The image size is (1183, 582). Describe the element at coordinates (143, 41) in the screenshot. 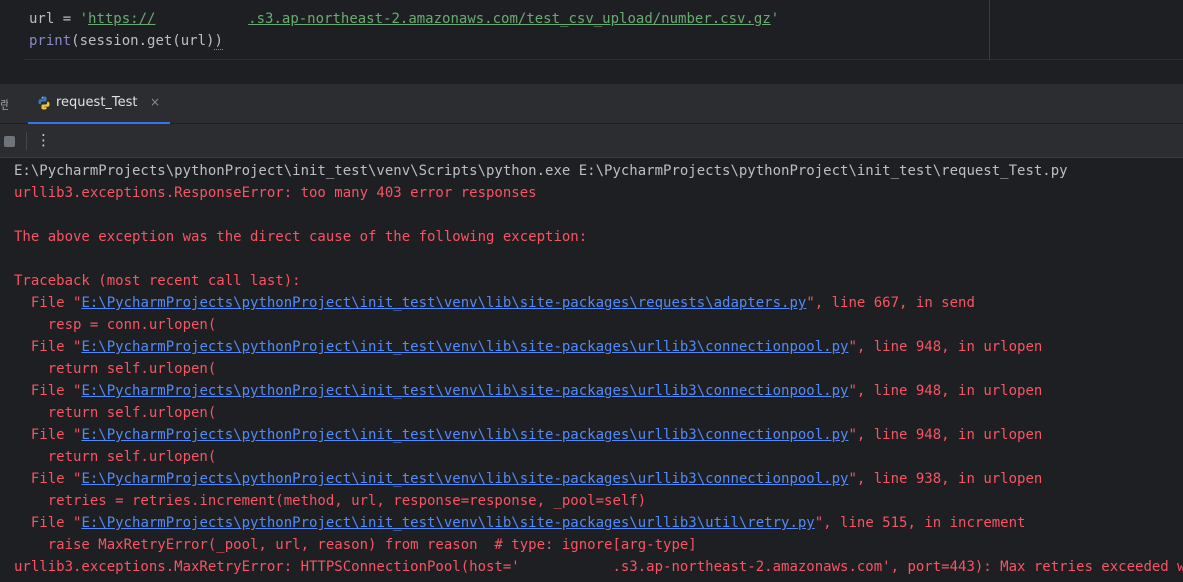

I see `code-print-args: (session.get(url)` at that location.